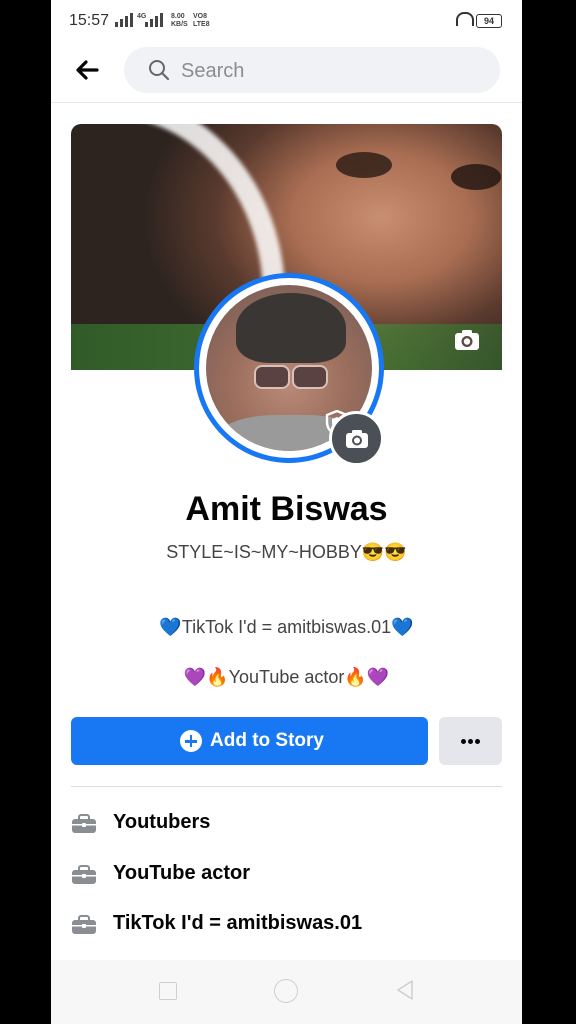  I want to click on plus-circle-icon, so click(191, 741).